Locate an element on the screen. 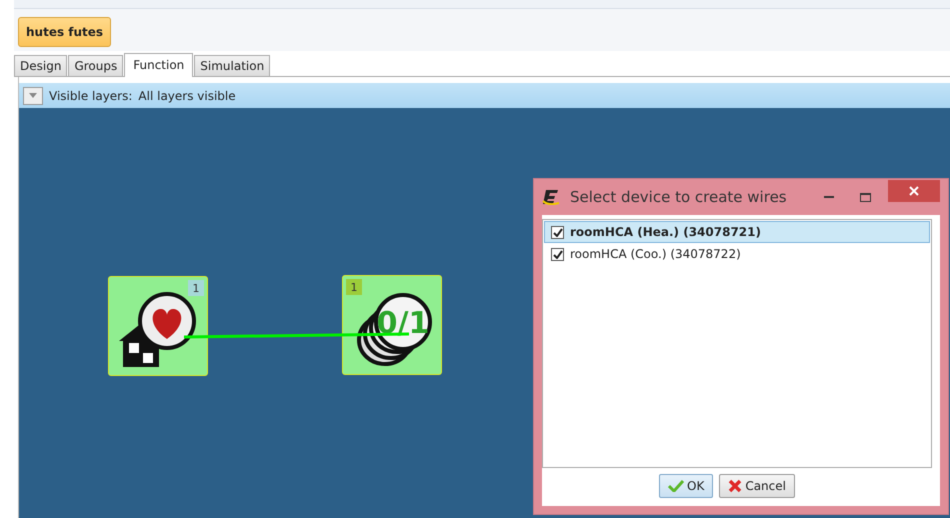 This screenshot has width=950, height=518. layers-value: All layers visible is located at coordinates (187, 95).